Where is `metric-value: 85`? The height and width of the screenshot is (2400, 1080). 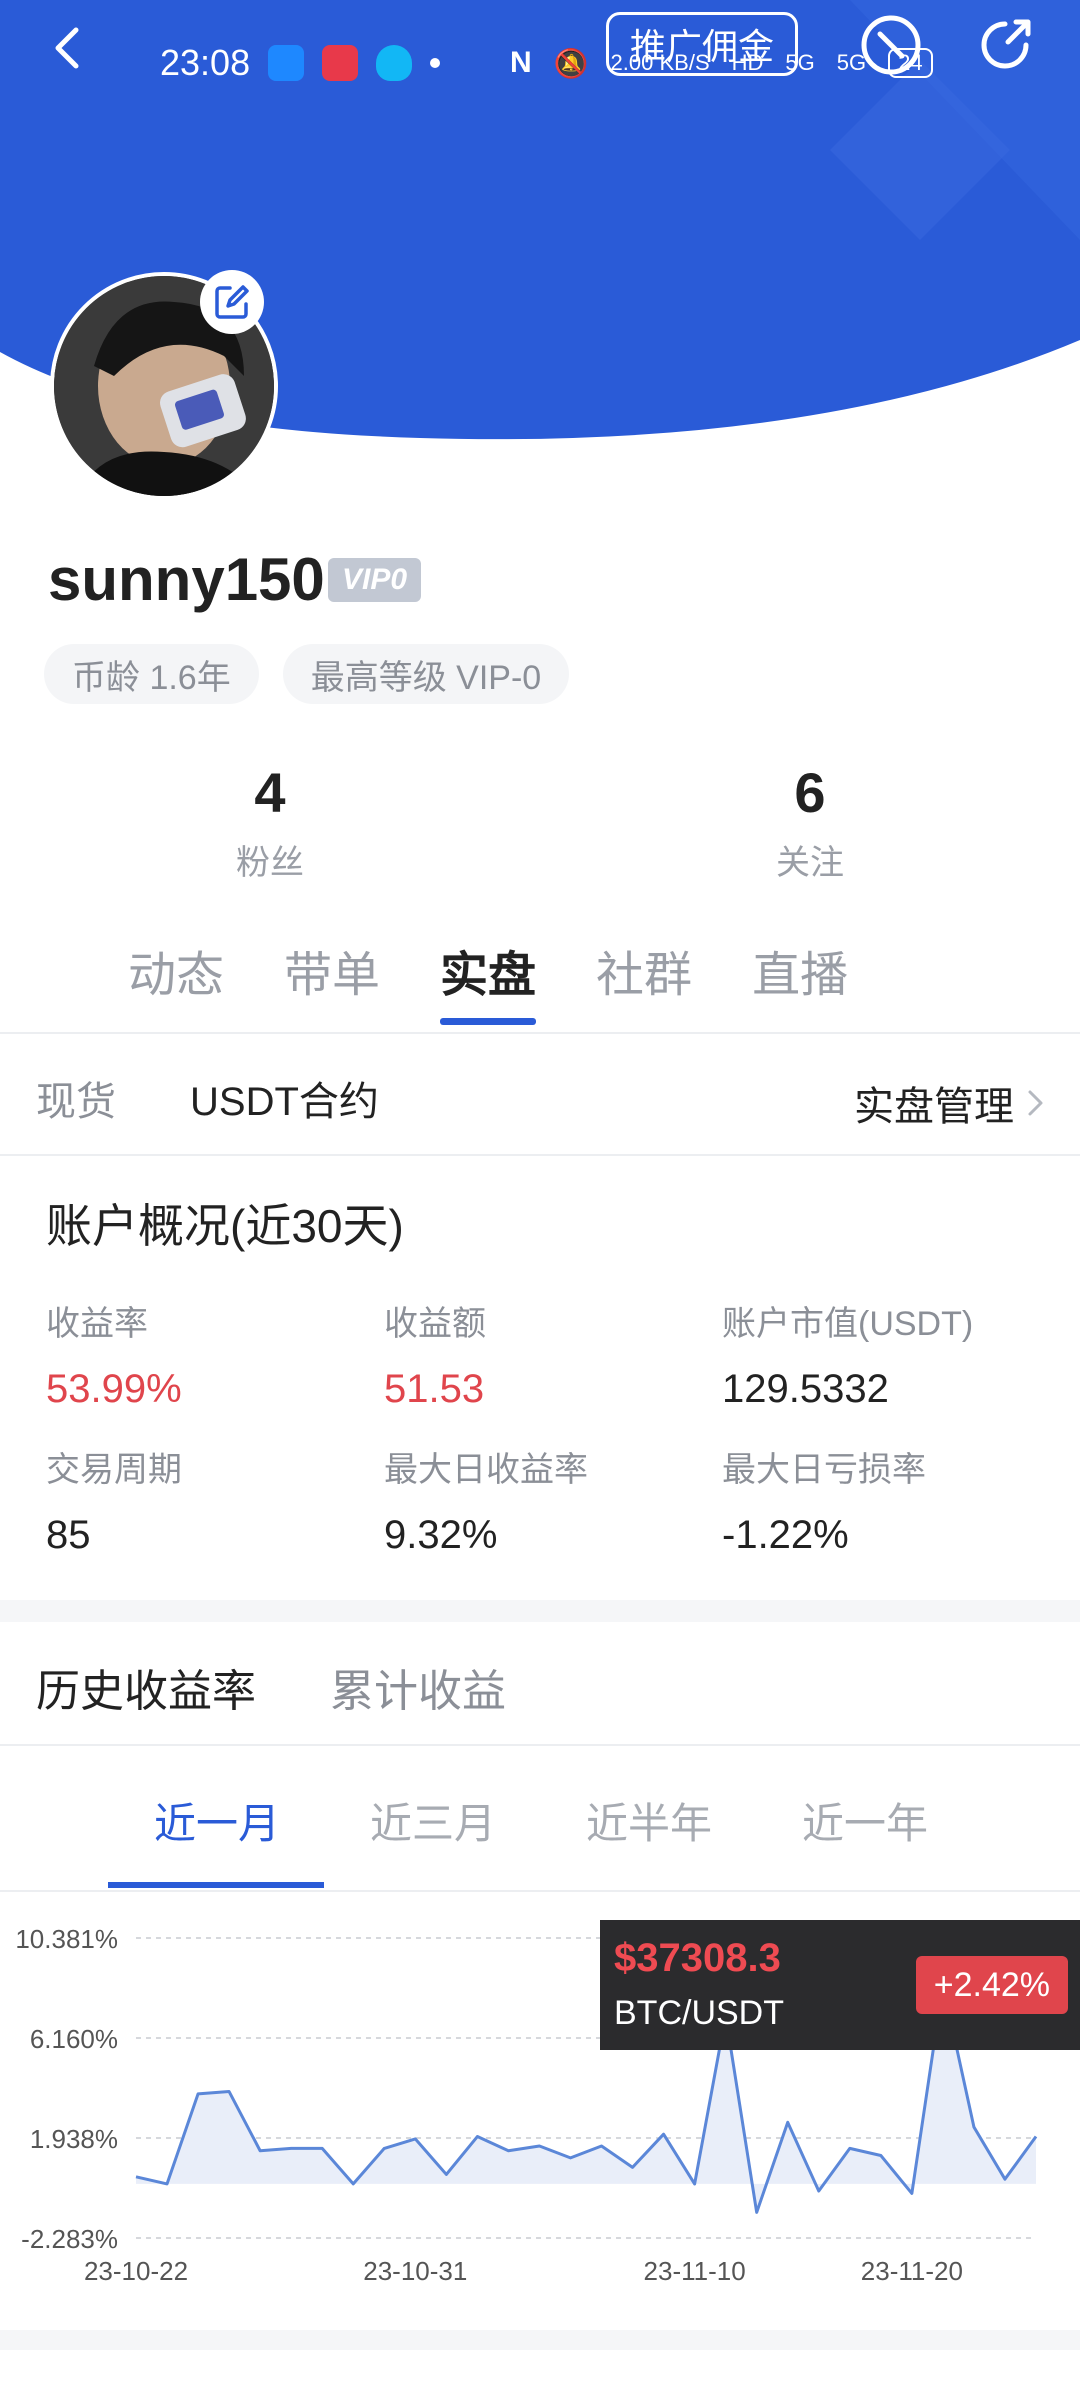 metric-value: 85 is located at coordinates (68, 1535).